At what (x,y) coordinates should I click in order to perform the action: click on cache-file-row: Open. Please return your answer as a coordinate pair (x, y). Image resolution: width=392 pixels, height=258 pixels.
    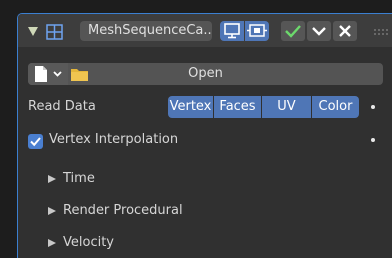
    Looking at the image, I should click on (205, 74).